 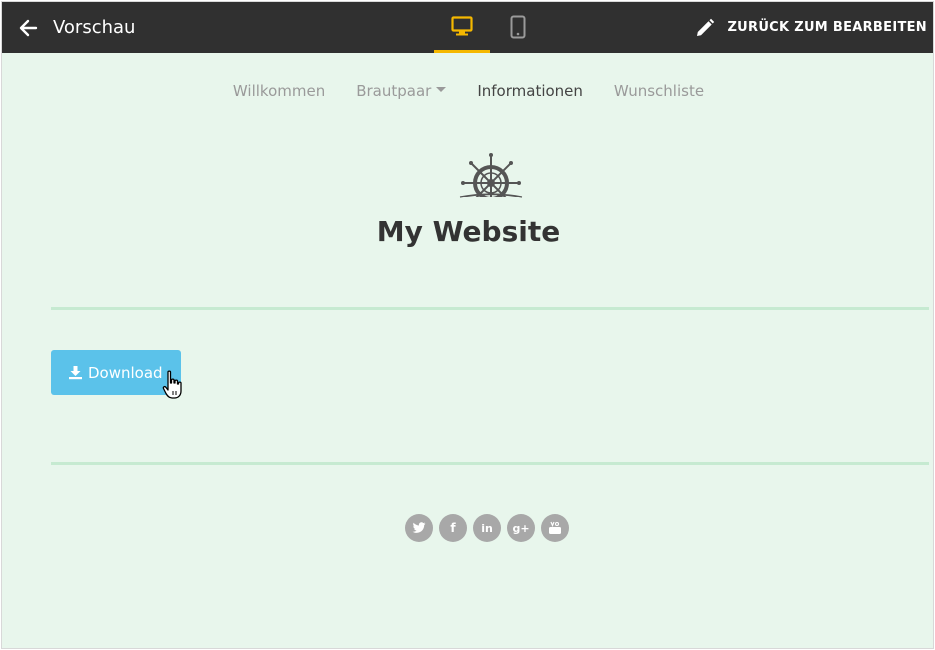 What do you see at coordinates (441, 89) in the screenshot?
I see `caret-down-icon` at bounding box center [441, 89].